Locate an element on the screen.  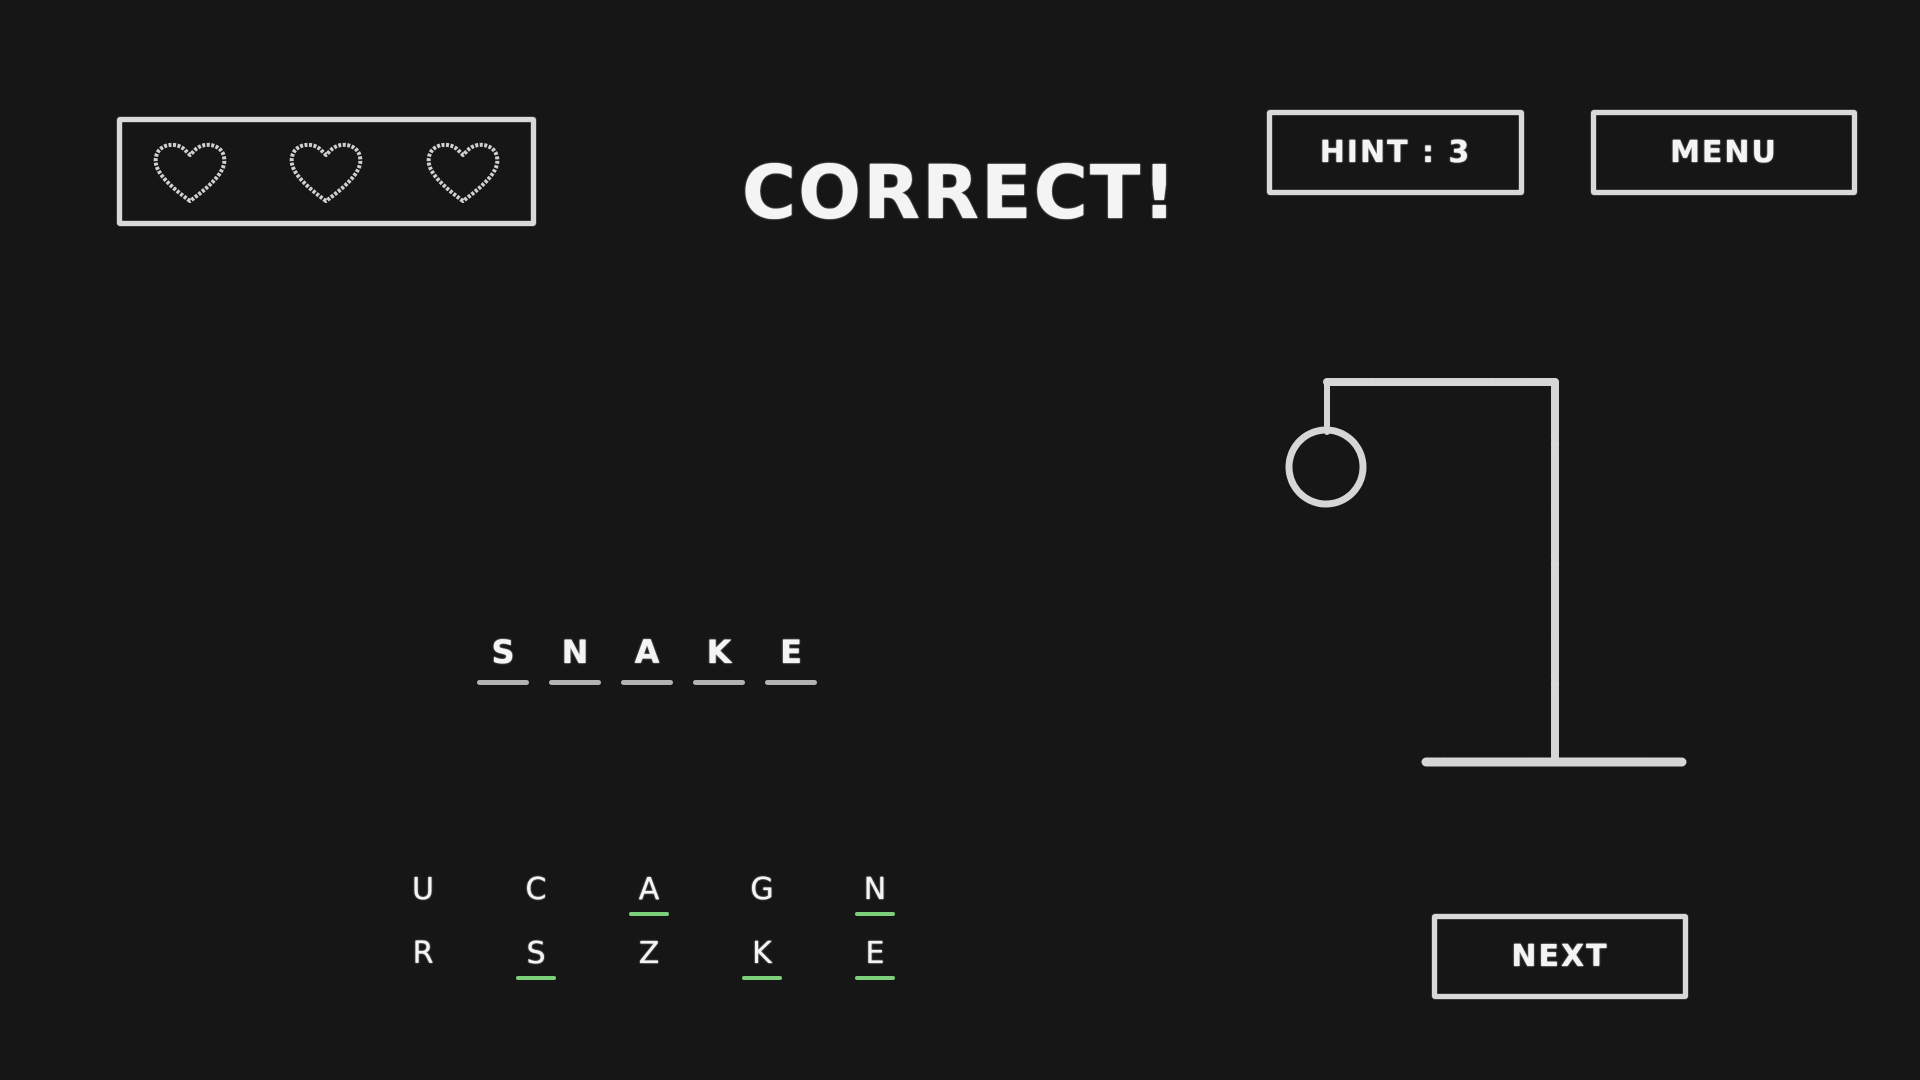
word-letter: A is located at coordinates (647, 652).